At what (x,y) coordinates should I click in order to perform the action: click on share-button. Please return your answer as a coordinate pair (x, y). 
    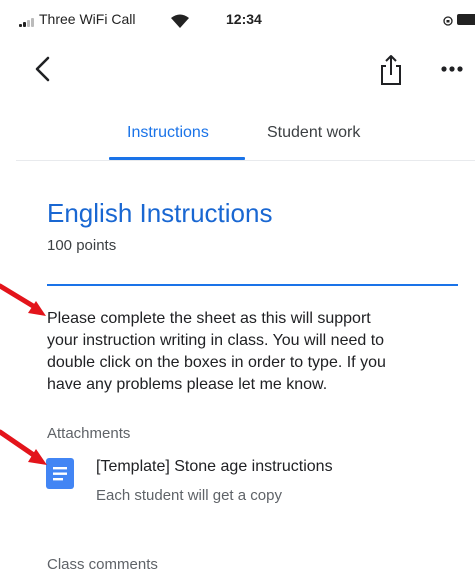
    Looking at the image, I should click on (391, 70).